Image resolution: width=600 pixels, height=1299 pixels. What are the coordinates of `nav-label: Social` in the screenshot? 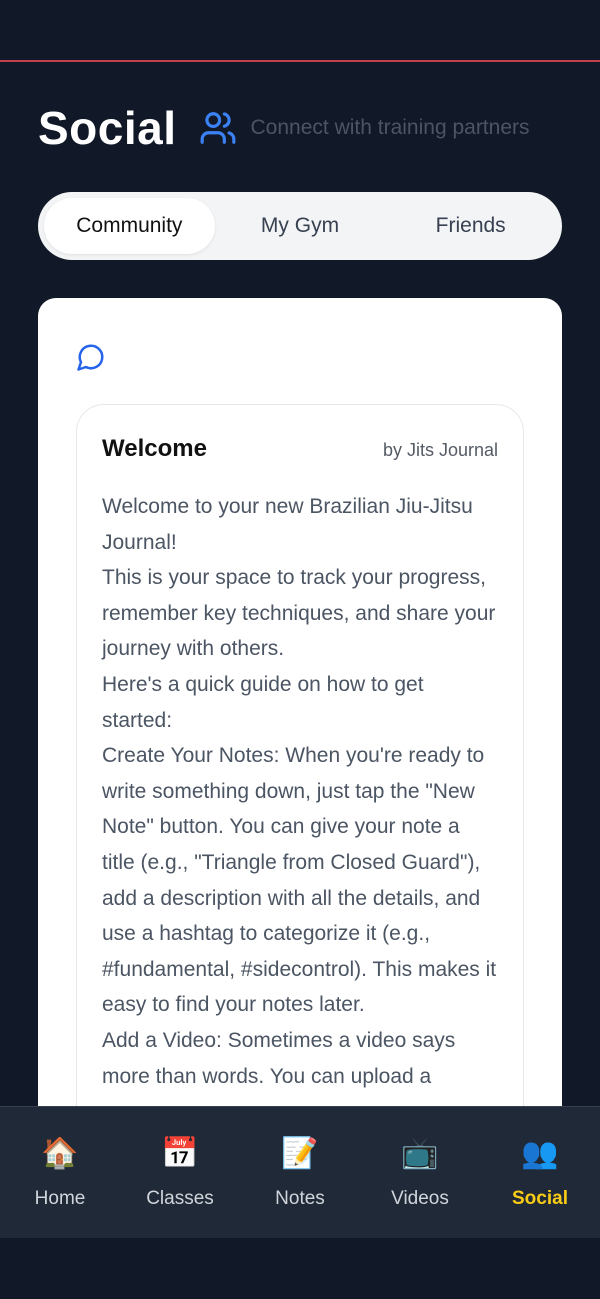 It's located at (540, 1198).